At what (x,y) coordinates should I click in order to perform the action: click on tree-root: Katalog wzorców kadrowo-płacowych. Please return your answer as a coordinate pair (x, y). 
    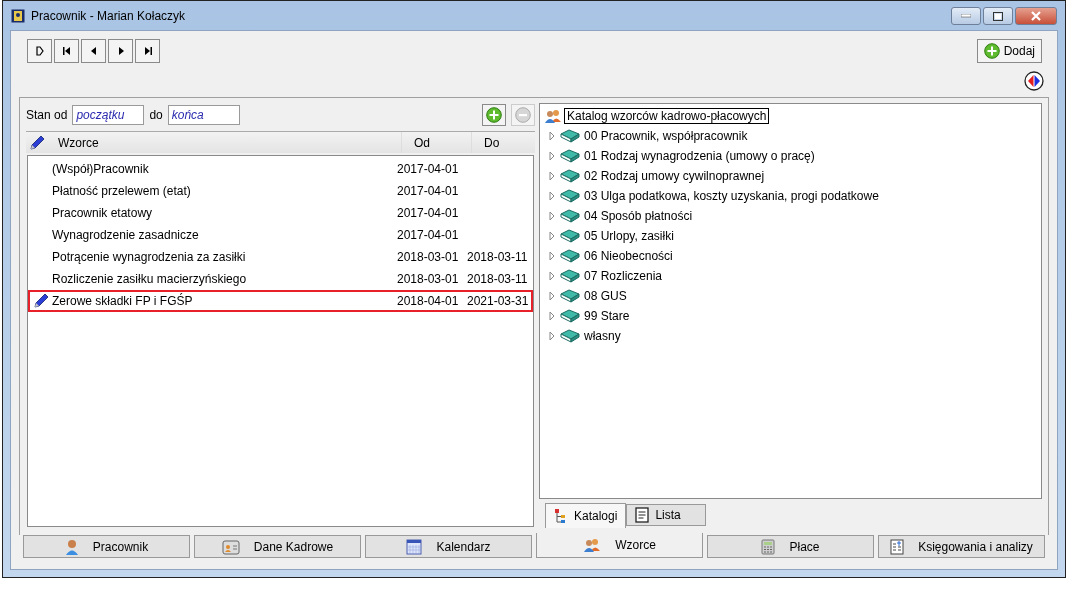
    Looking at the image, I should click on (667, 116).